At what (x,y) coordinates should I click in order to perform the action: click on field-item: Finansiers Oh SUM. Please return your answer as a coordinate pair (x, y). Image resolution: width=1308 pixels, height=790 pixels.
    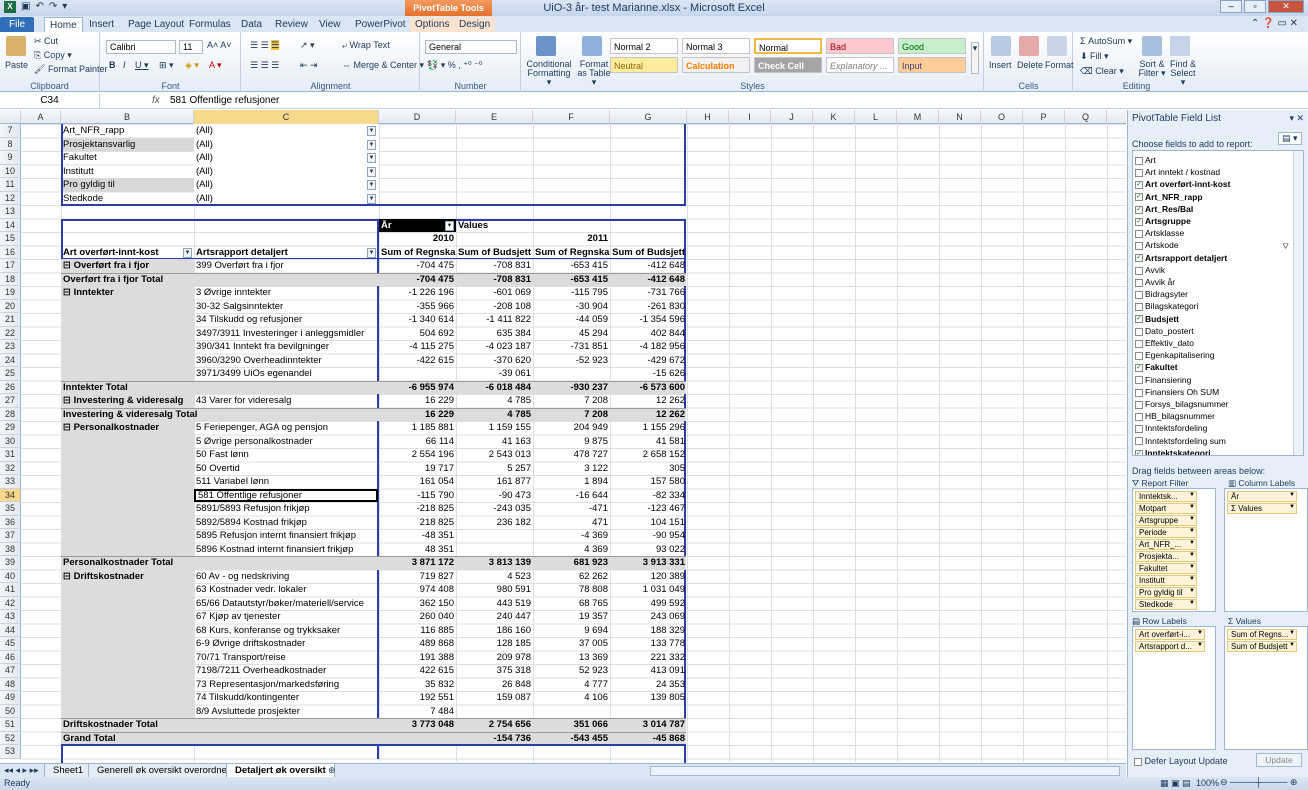
    Looking at the image, I should click on (1177, 392).